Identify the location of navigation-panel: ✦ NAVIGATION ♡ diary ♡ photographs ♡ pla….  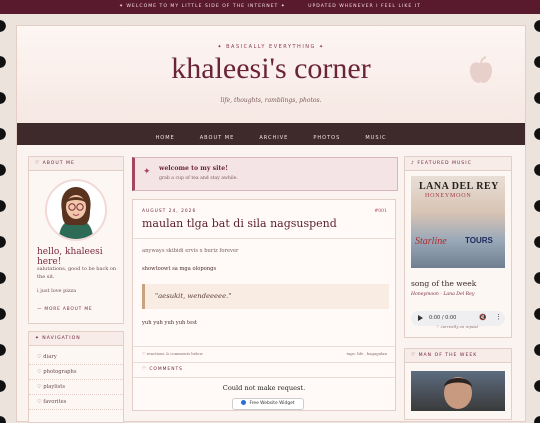
(76, 377).